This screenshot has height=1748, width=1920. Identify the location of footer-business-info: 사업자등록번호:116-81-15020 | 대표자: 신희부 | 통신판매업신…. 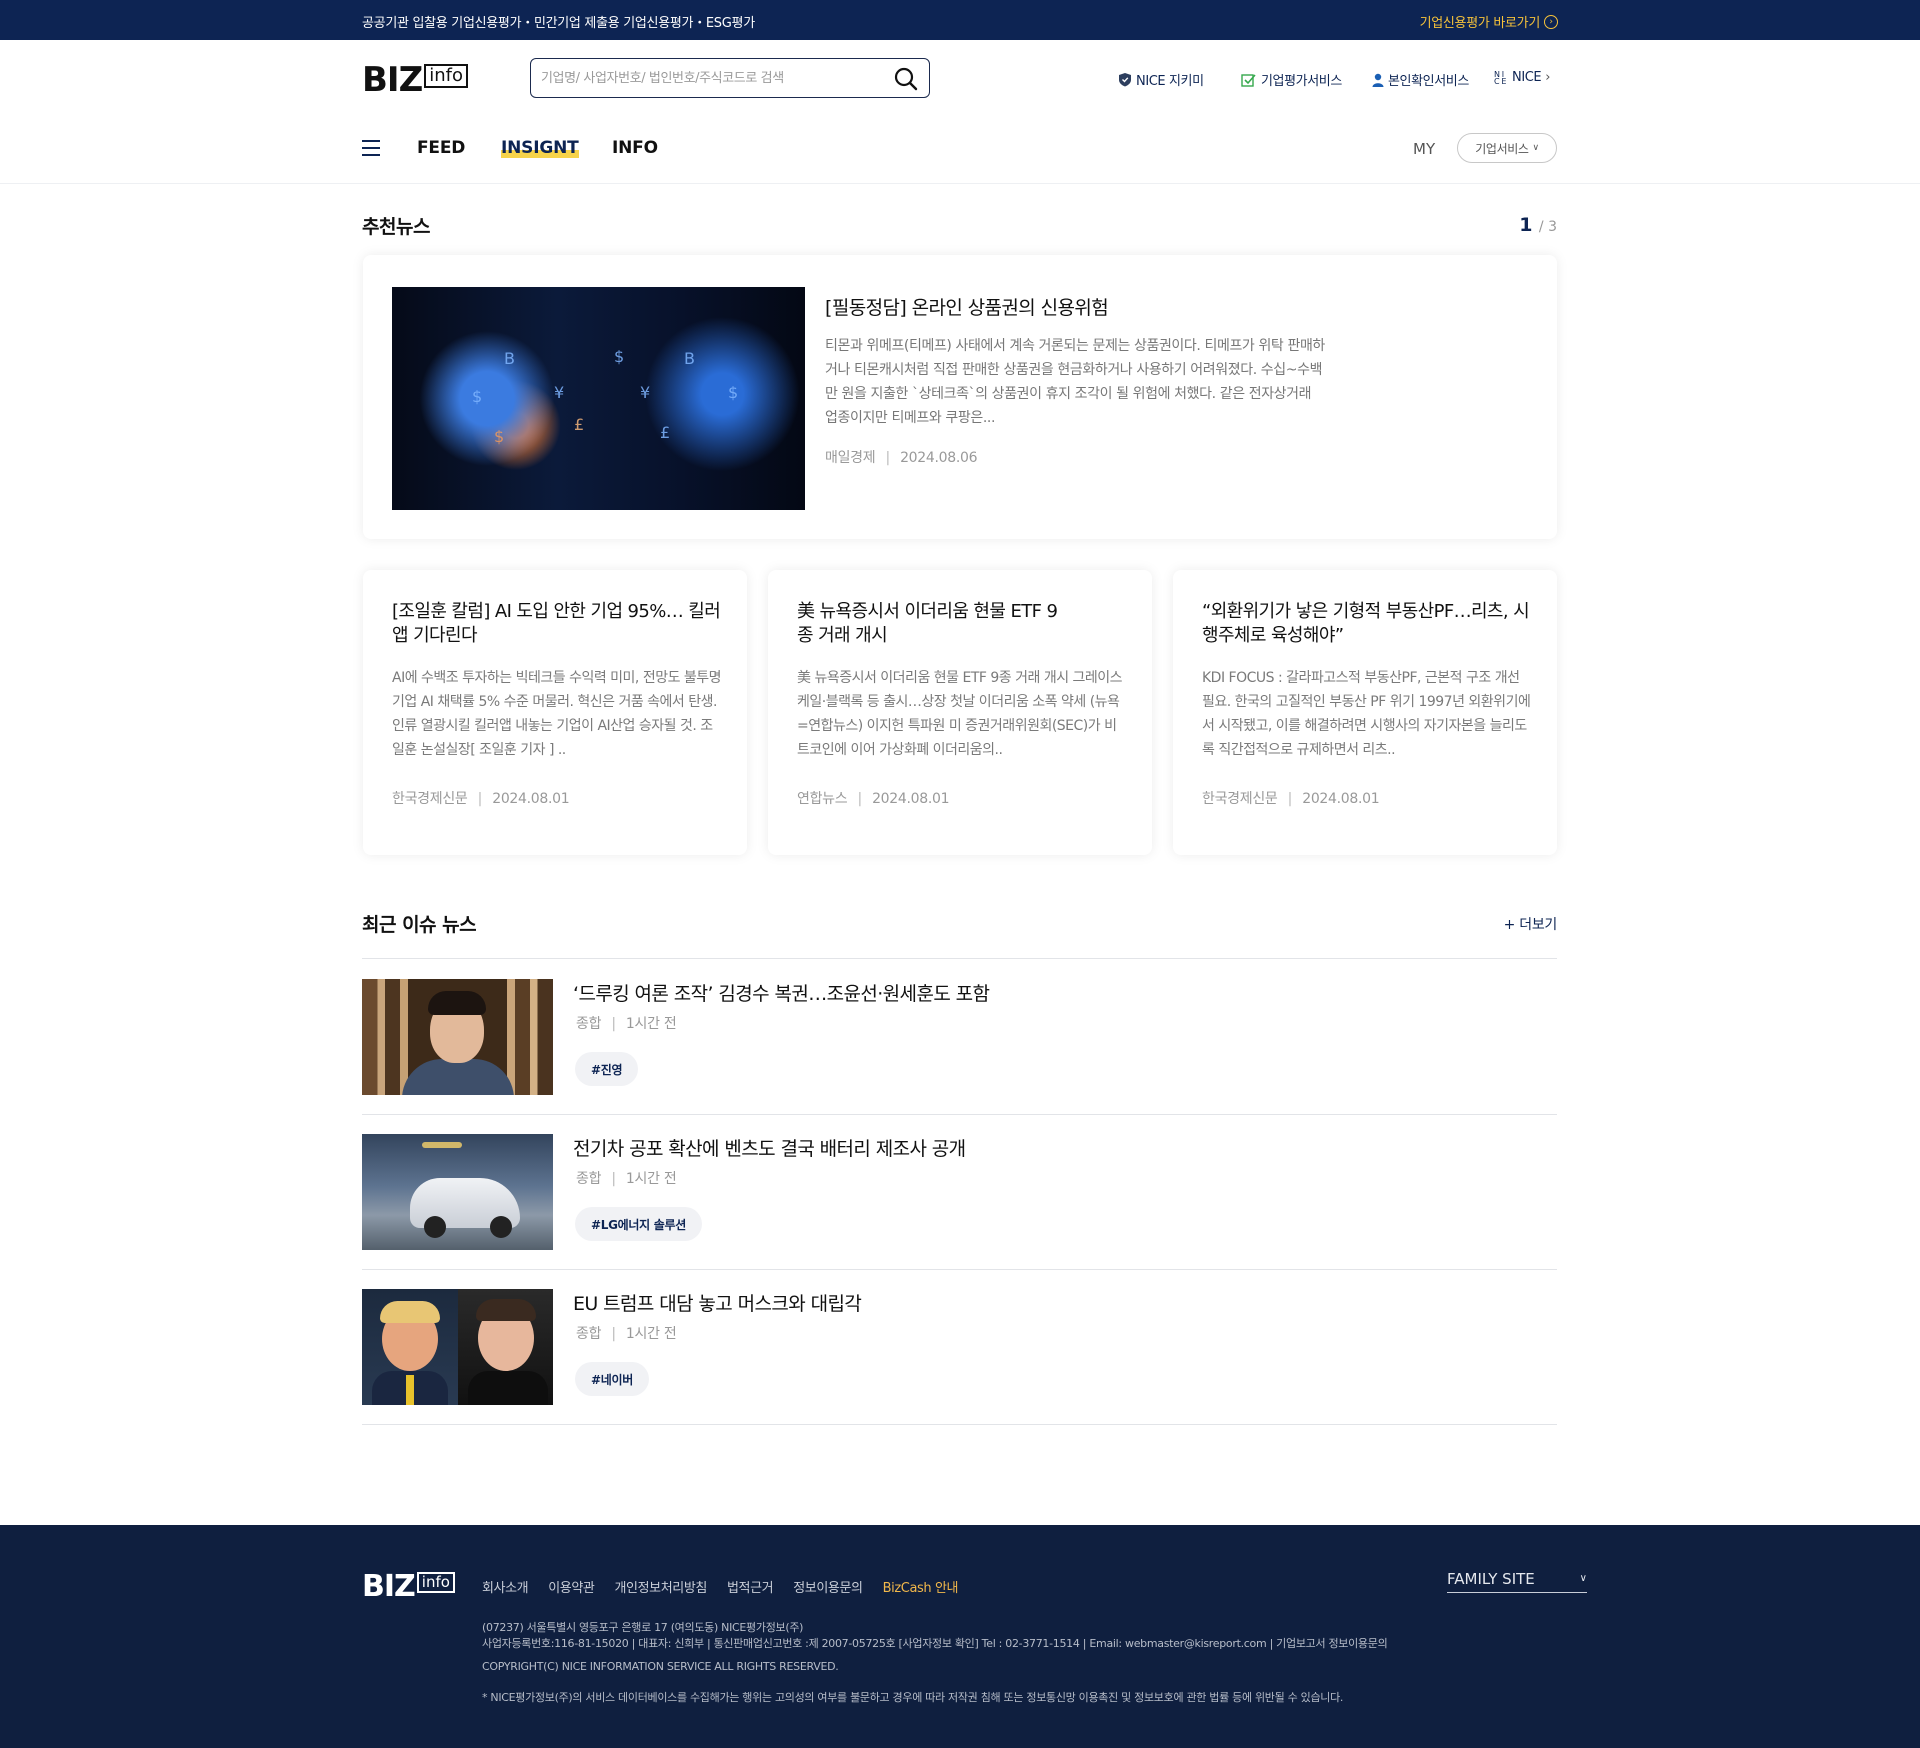
(935, 1643).